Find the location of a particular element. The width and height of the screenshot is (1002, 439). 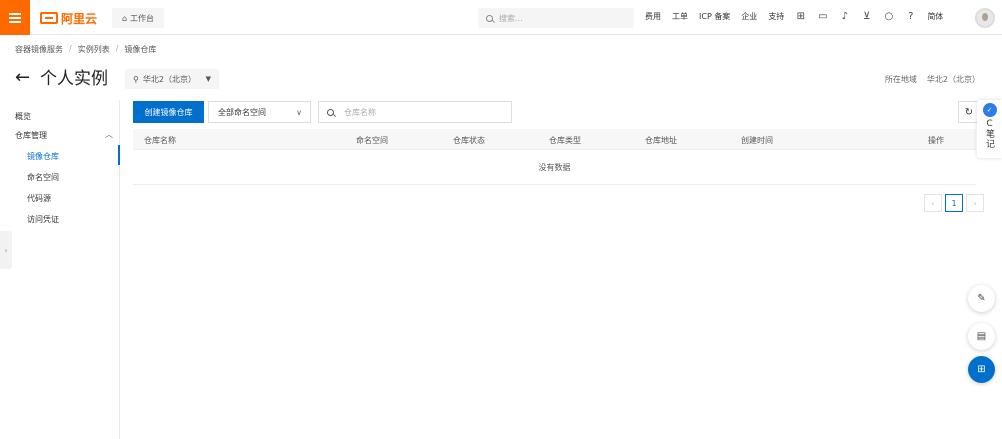

column-header: 仓库名称 is located at coordinates (160, 140).